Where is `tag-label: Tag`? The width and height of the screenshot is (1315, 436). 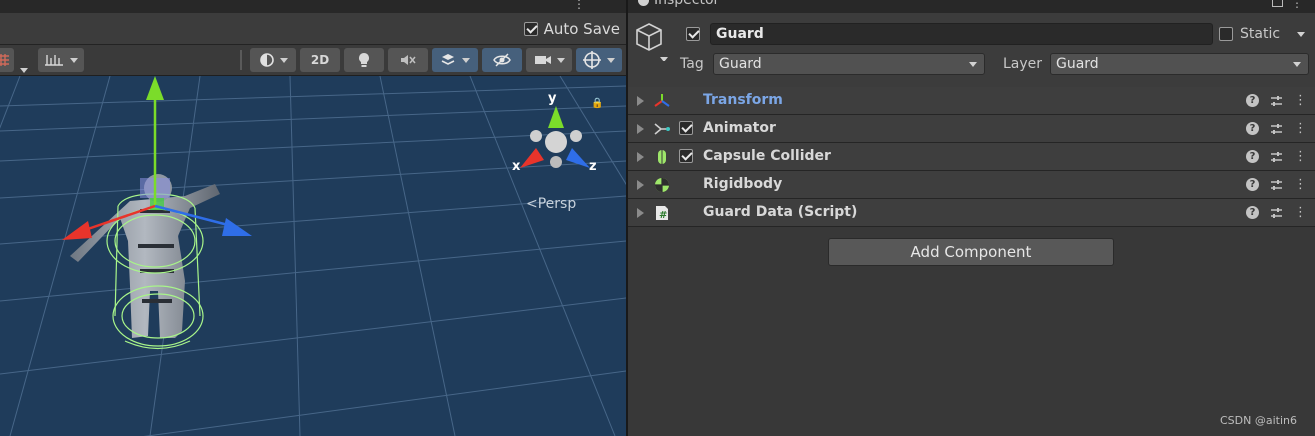 tag-label: Tag is located at coordinates (692, 64).